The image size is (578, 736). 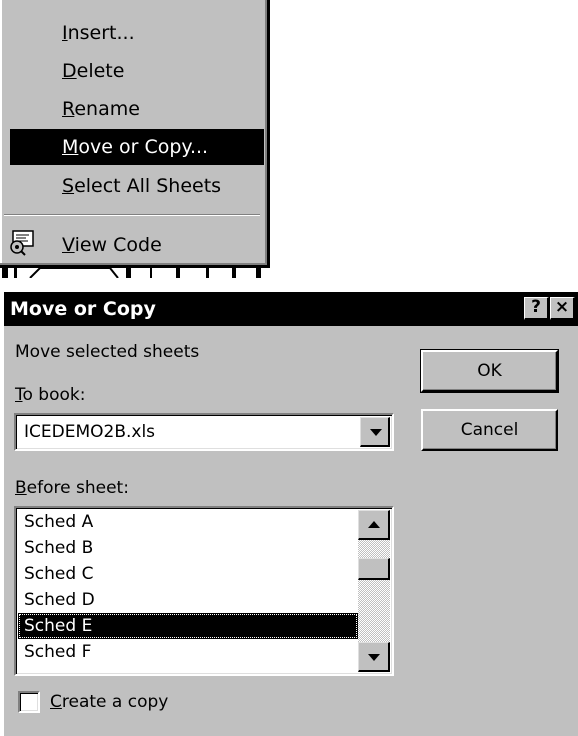 I want to click on sheet-tabs-peek, so click(x=135, y=273).